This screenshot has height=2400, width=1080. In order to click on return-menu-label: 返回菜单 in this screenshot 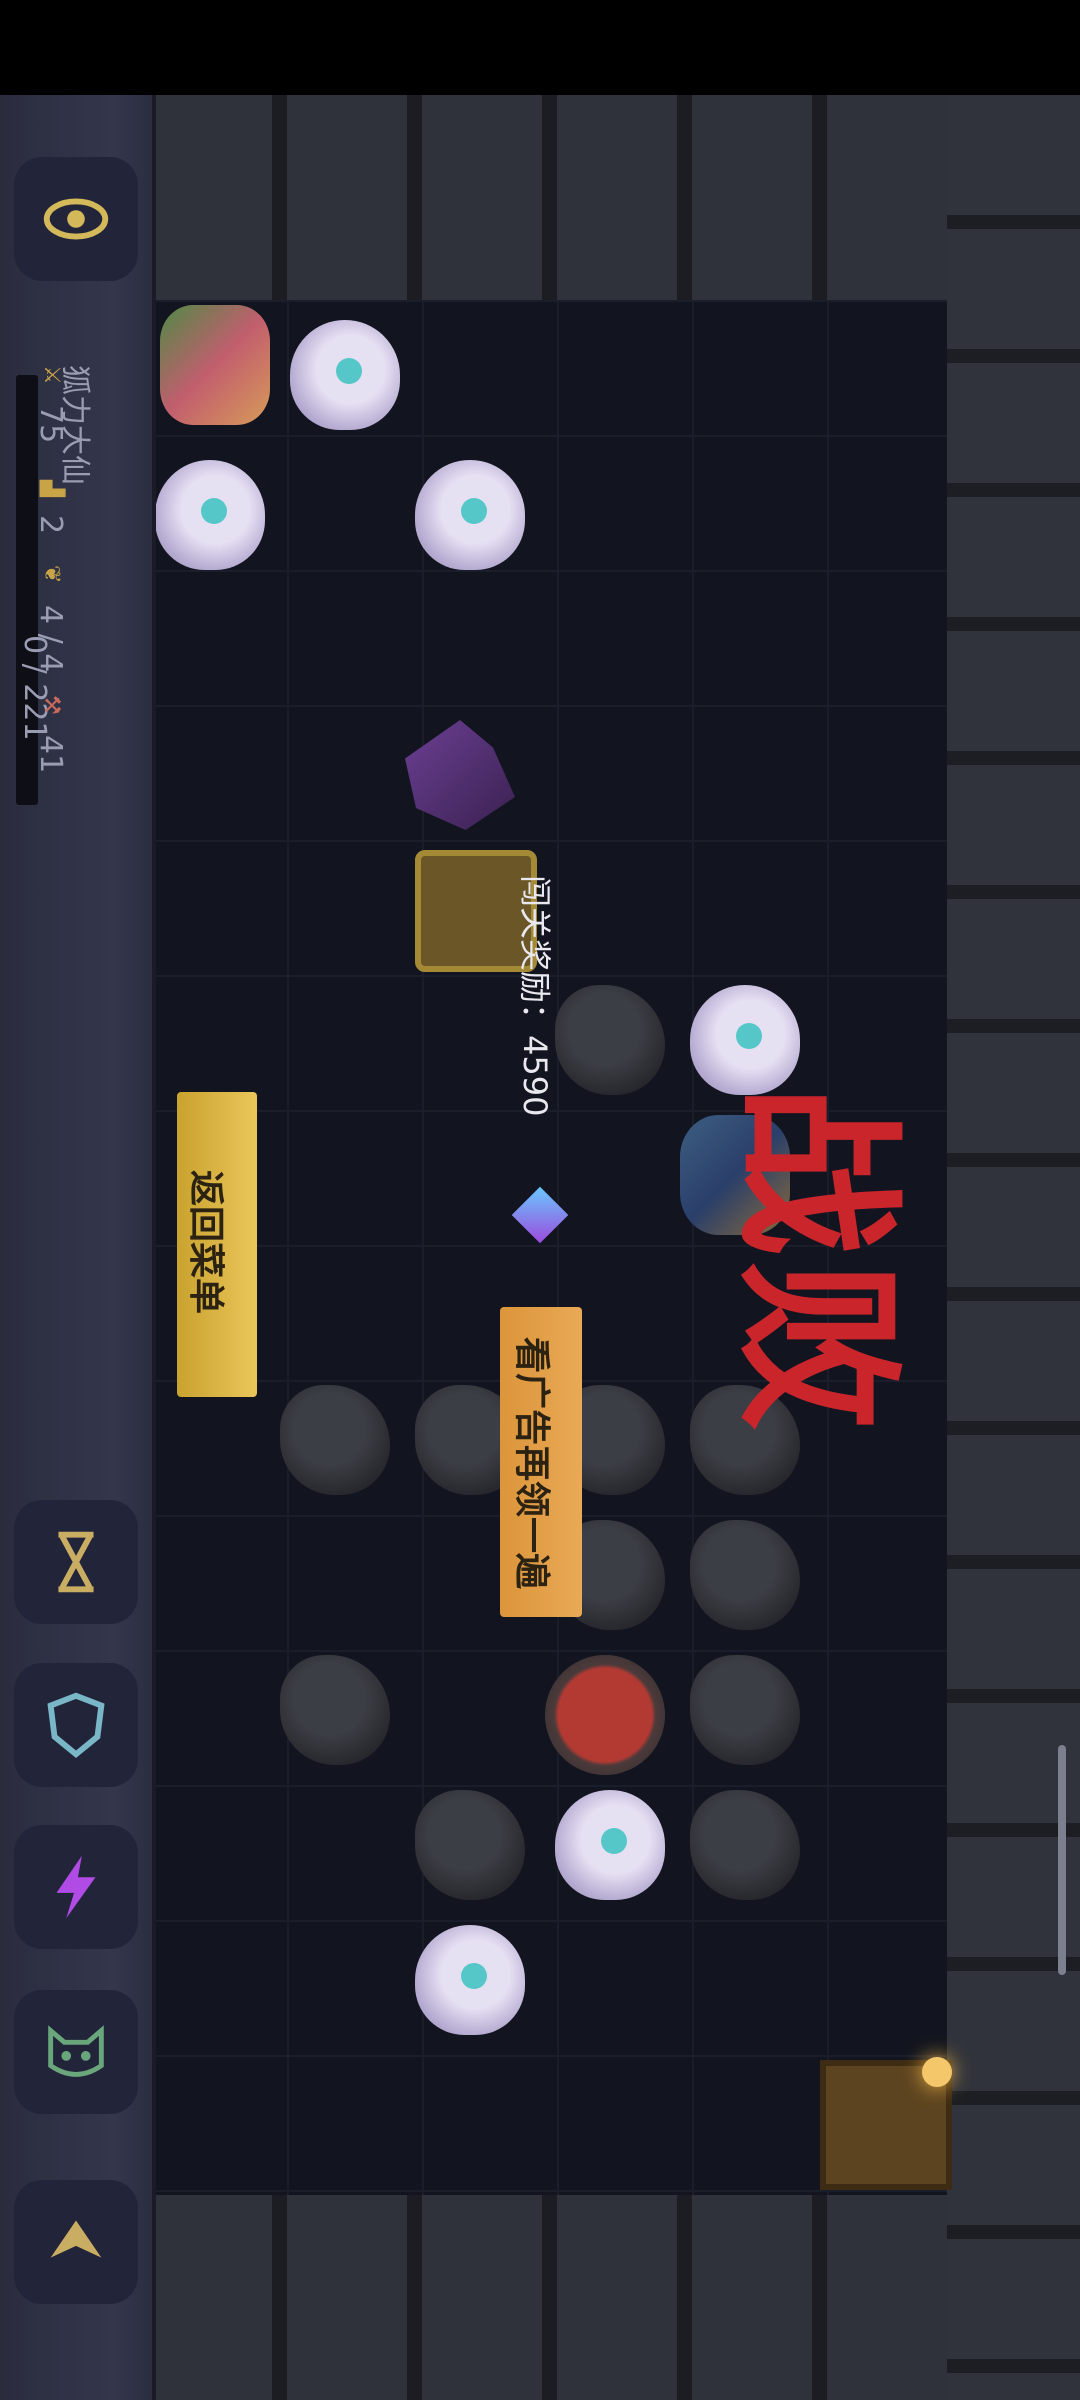, I will do `click(206, 1242)`.